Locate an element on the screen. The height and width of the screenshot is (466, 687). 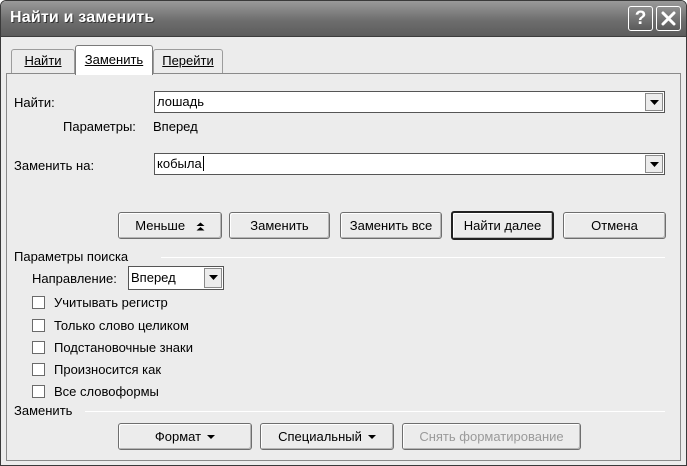
less-button-label: Меньше is located at coordinates (160, 225).